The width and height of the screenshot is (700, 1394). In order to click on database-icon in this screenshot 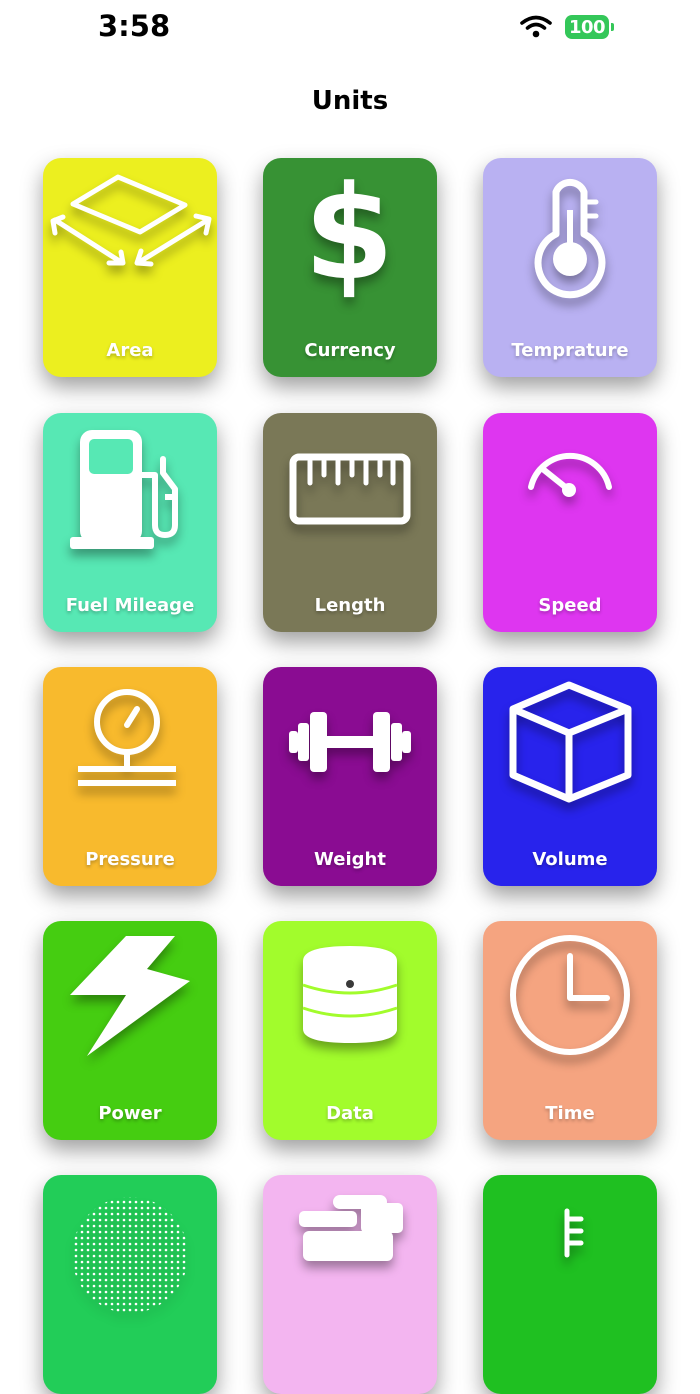, I will do `click(350, 1001)`.